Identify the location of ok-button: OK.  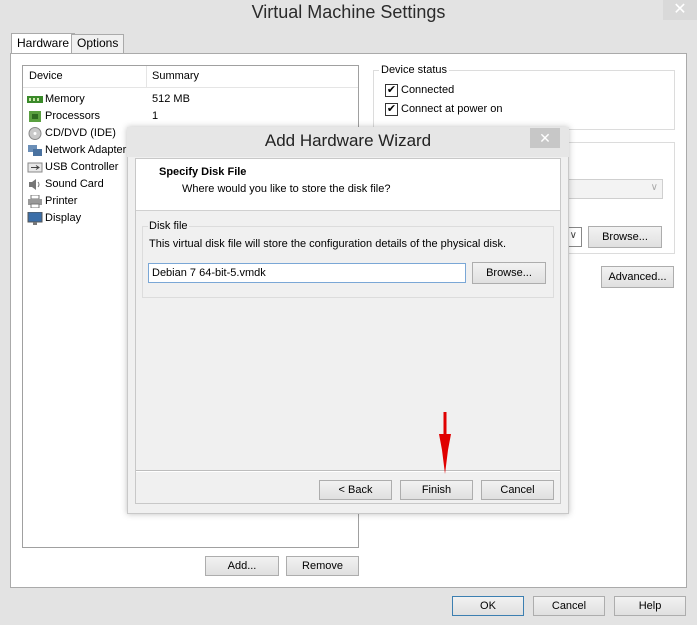
(488, 606).